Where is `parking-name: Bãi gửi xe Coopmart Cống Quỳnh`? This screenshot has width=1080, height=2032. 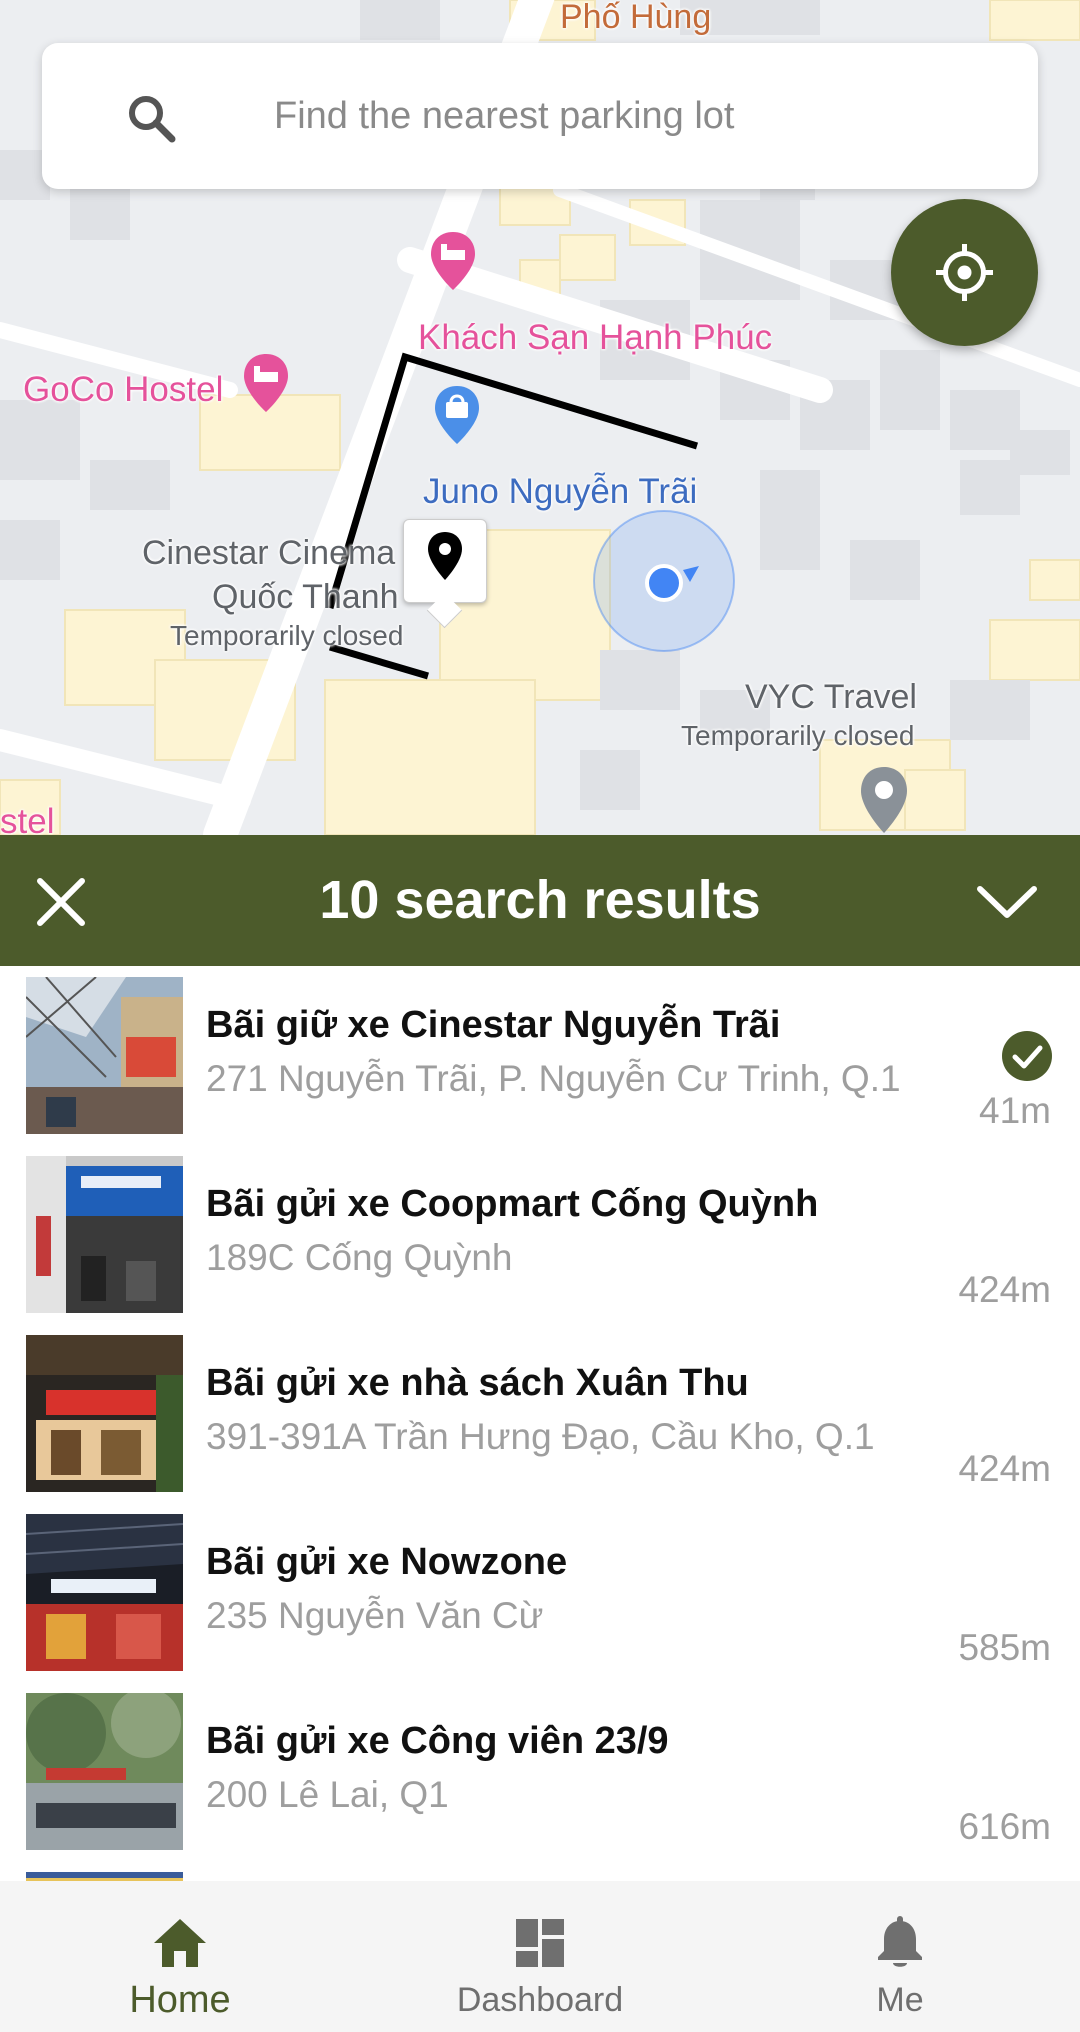
parking-name: Bãi gửi xe Coopmart Cống Quỳnh is located at coordinates (512, 1204).